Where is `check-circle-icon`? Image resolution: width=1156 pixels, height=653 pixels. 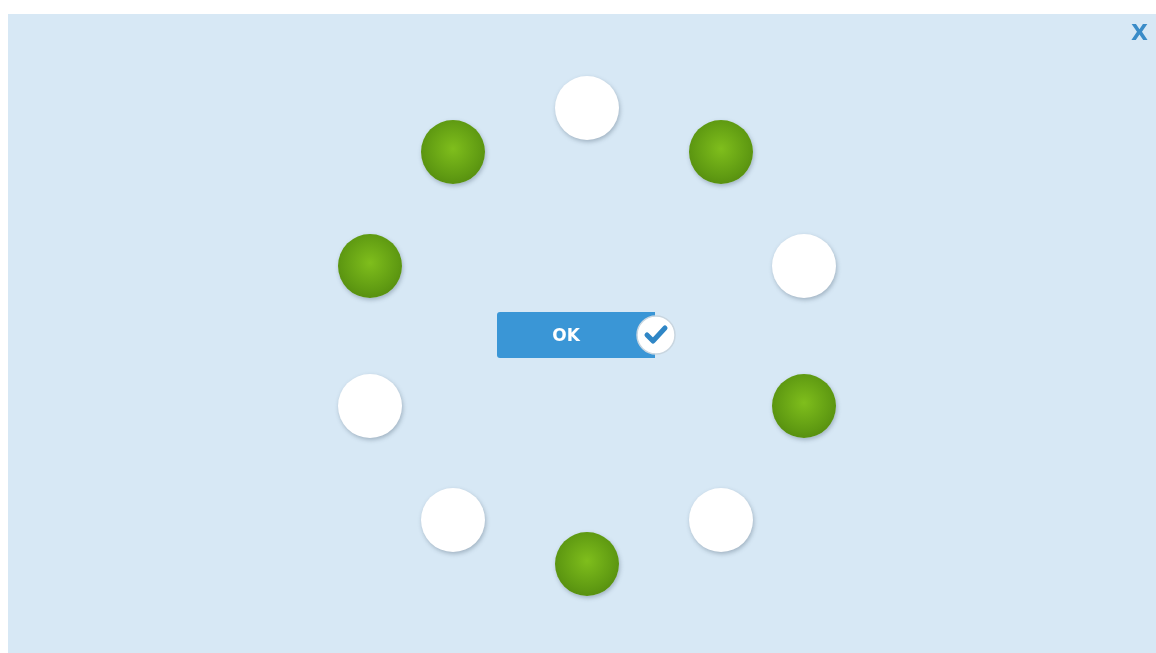 check-circle-icon is located at coordinates (656, 335).